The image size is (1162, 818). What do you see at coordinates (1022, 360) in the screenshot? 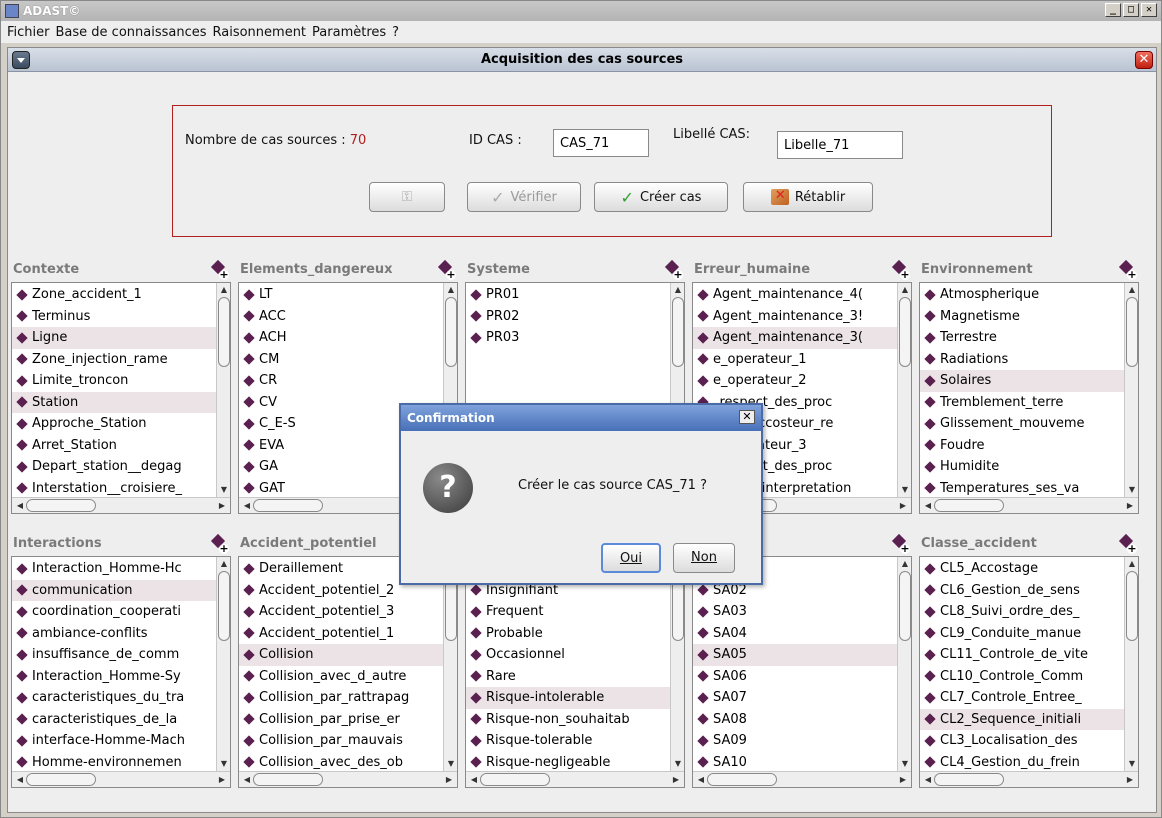
I see `list-item: Radiations` at bounding box center [1022, 360].